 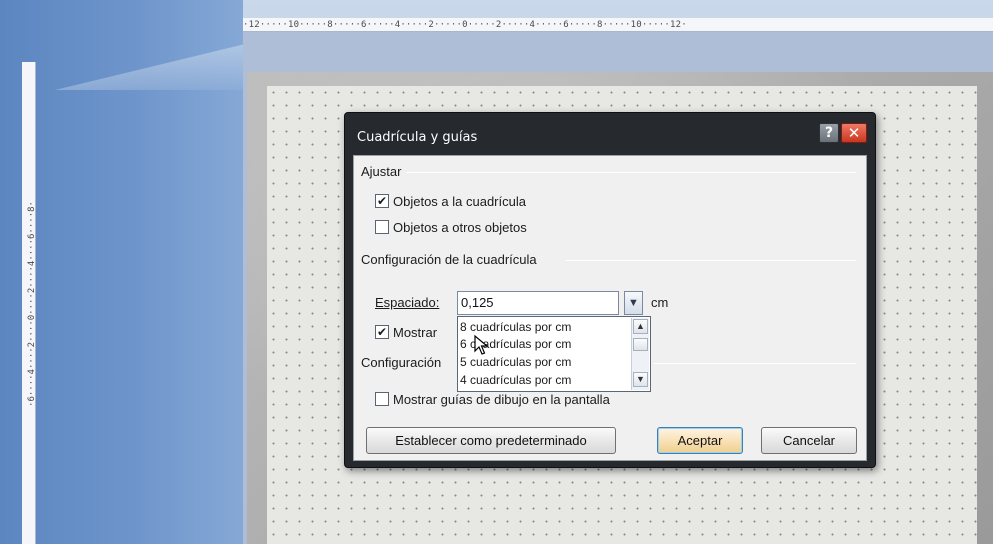 What do you see at coordinates (381, 171) in the screenshot?
I see `group-label-ajustar: Ajustar` at bounding box center [381, 171].